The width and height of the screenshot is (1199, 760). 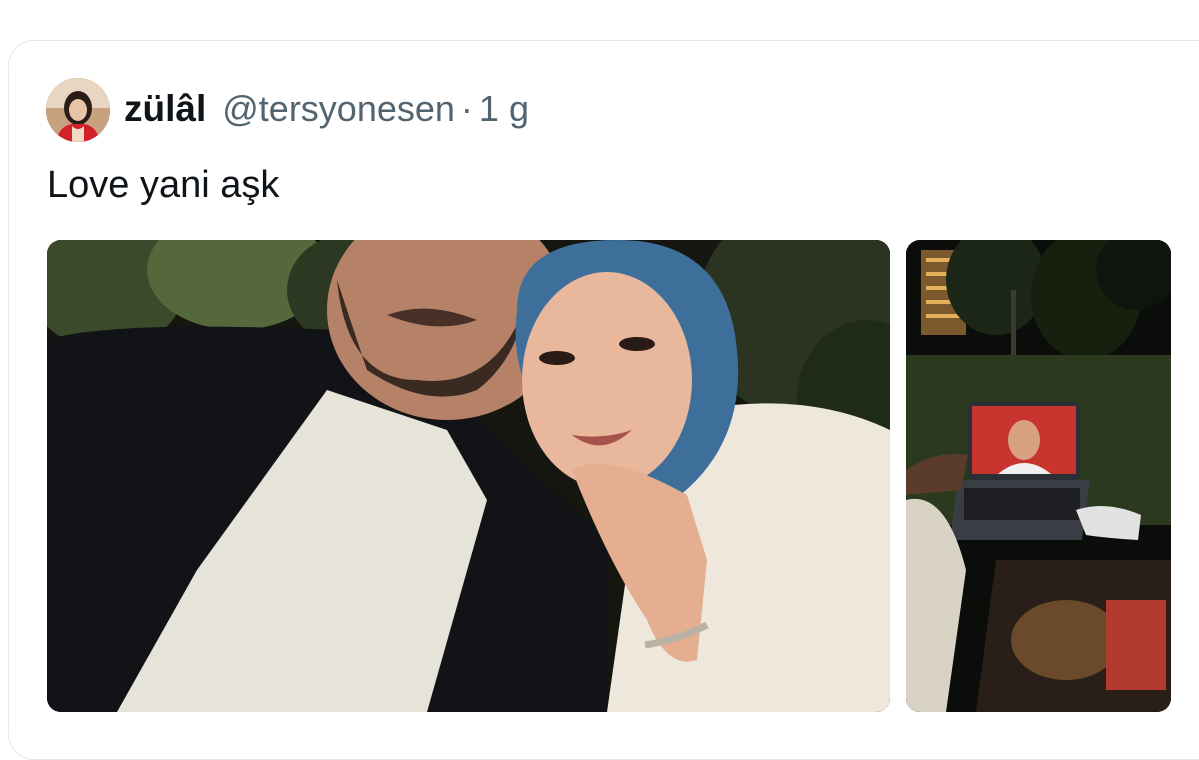 What do you see at coordinates (504, 109) in the screenshot?
I see `timestamp: 1 g` at bounding box center [504, 109].